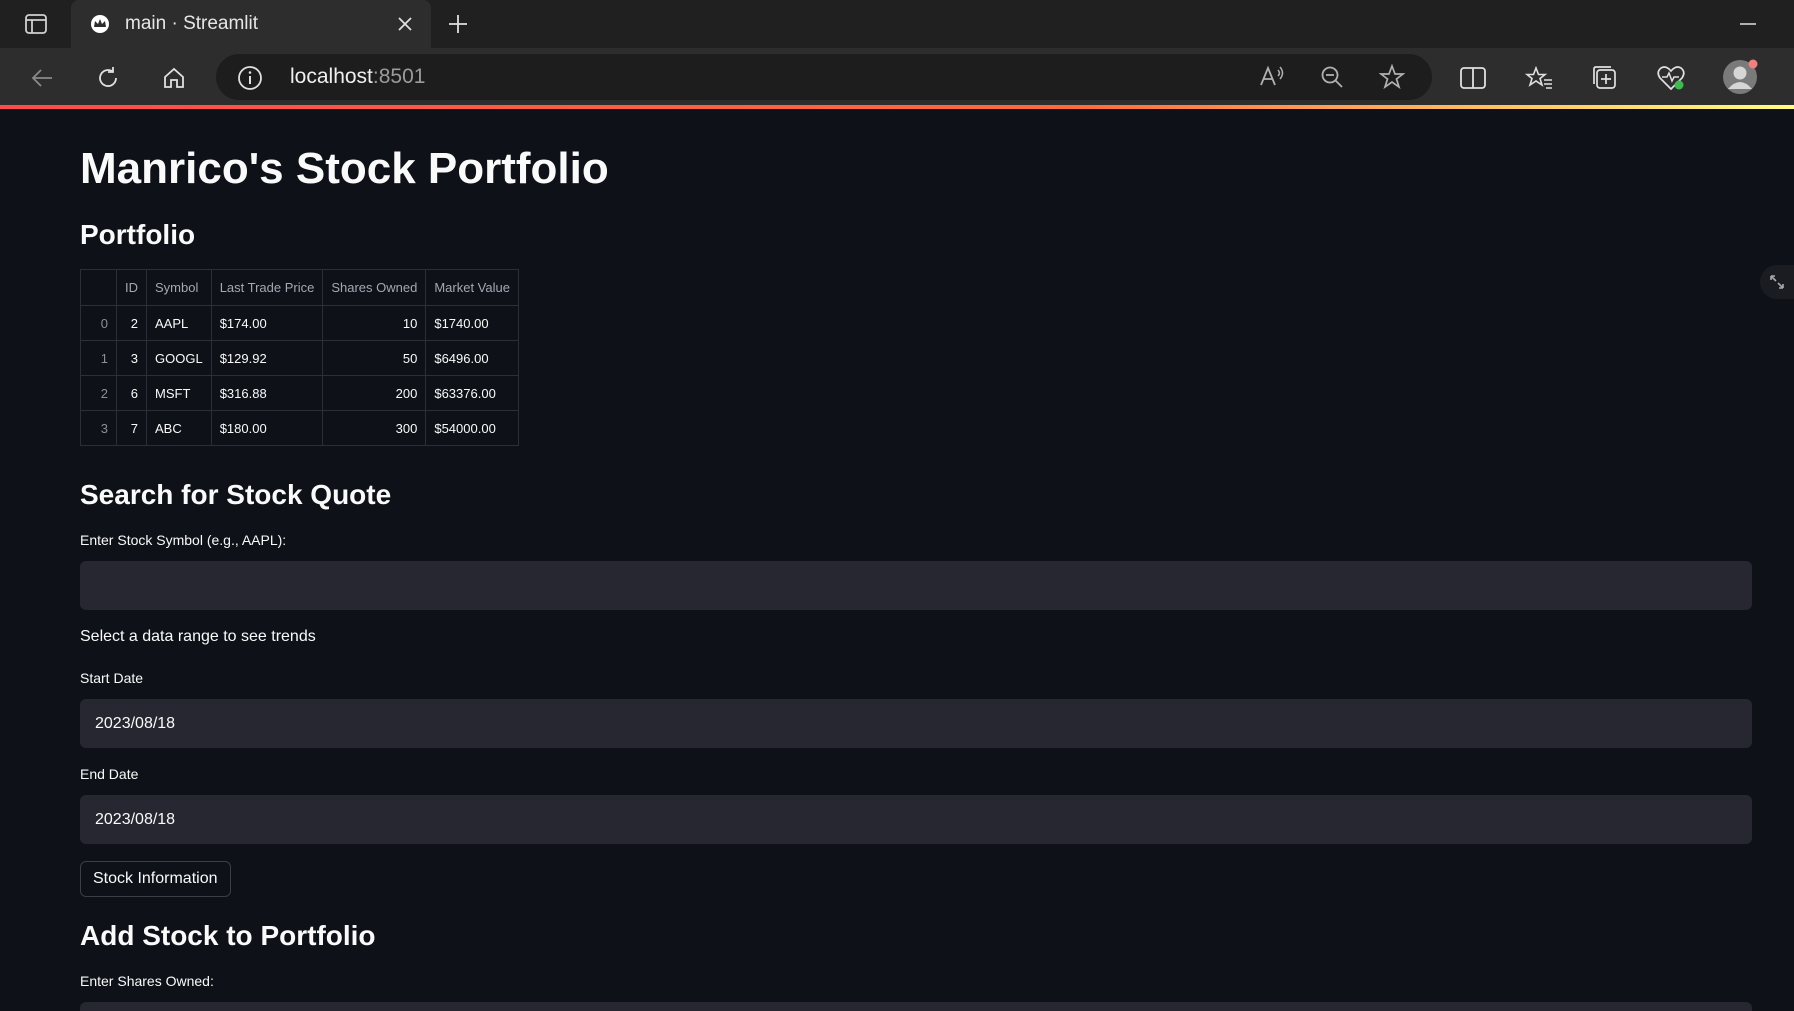 The height and width of the screenshot is (1011, 1794). Describe the element at coordinates (1272, 77) in the screenshot. I see `read-aloud-icon` at that location.